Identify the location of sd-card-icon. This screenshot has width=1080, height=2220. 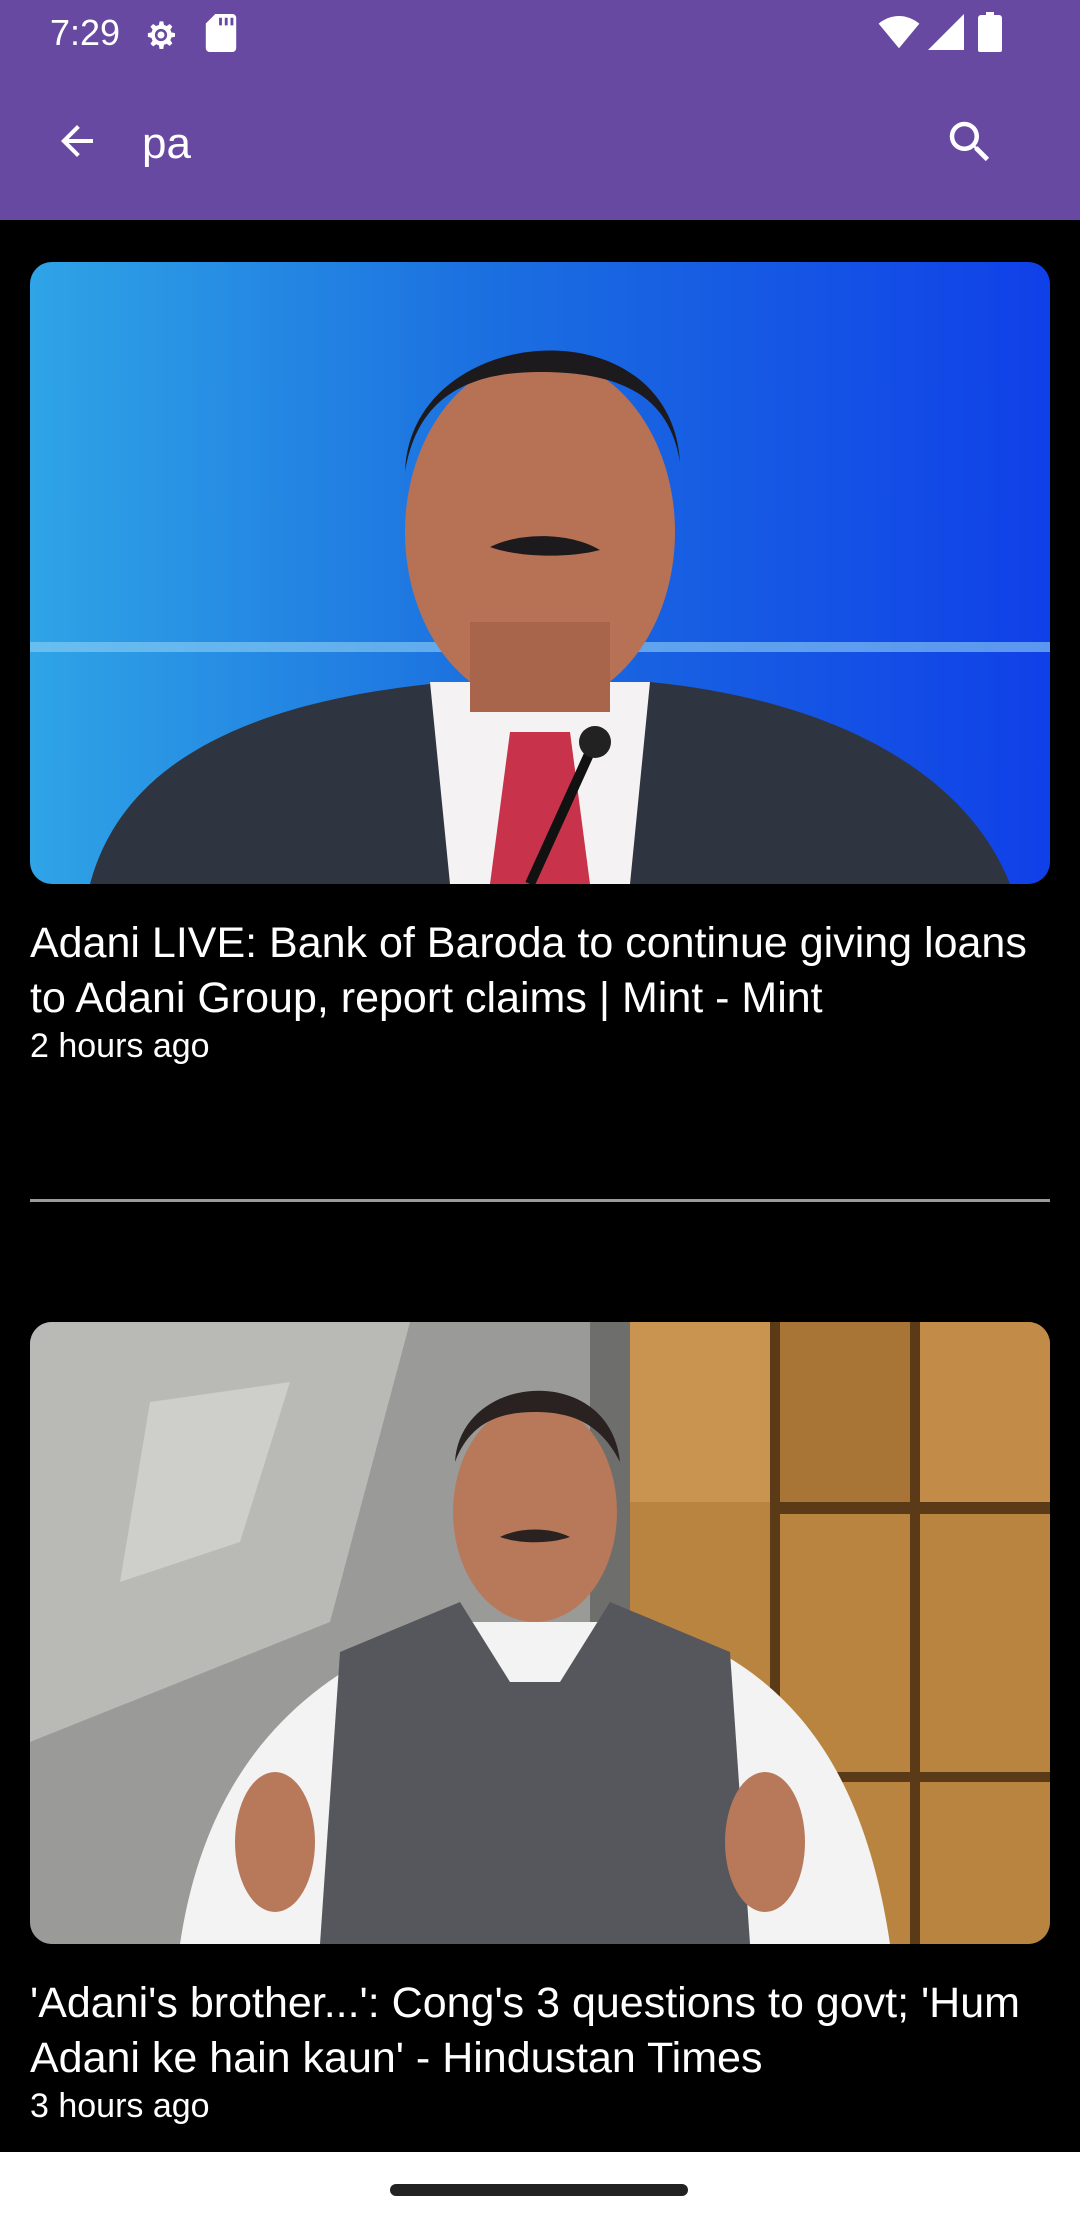
(221, 35).